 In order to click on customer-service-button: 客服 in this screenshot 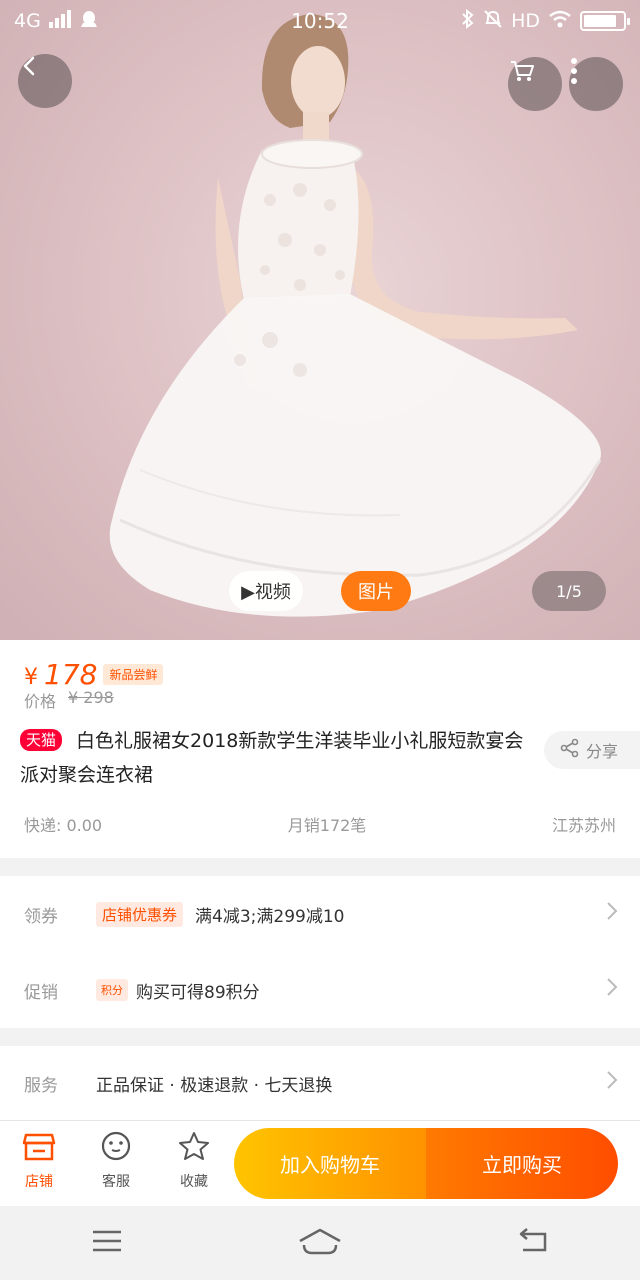, I will do `click(116, 1161)`.